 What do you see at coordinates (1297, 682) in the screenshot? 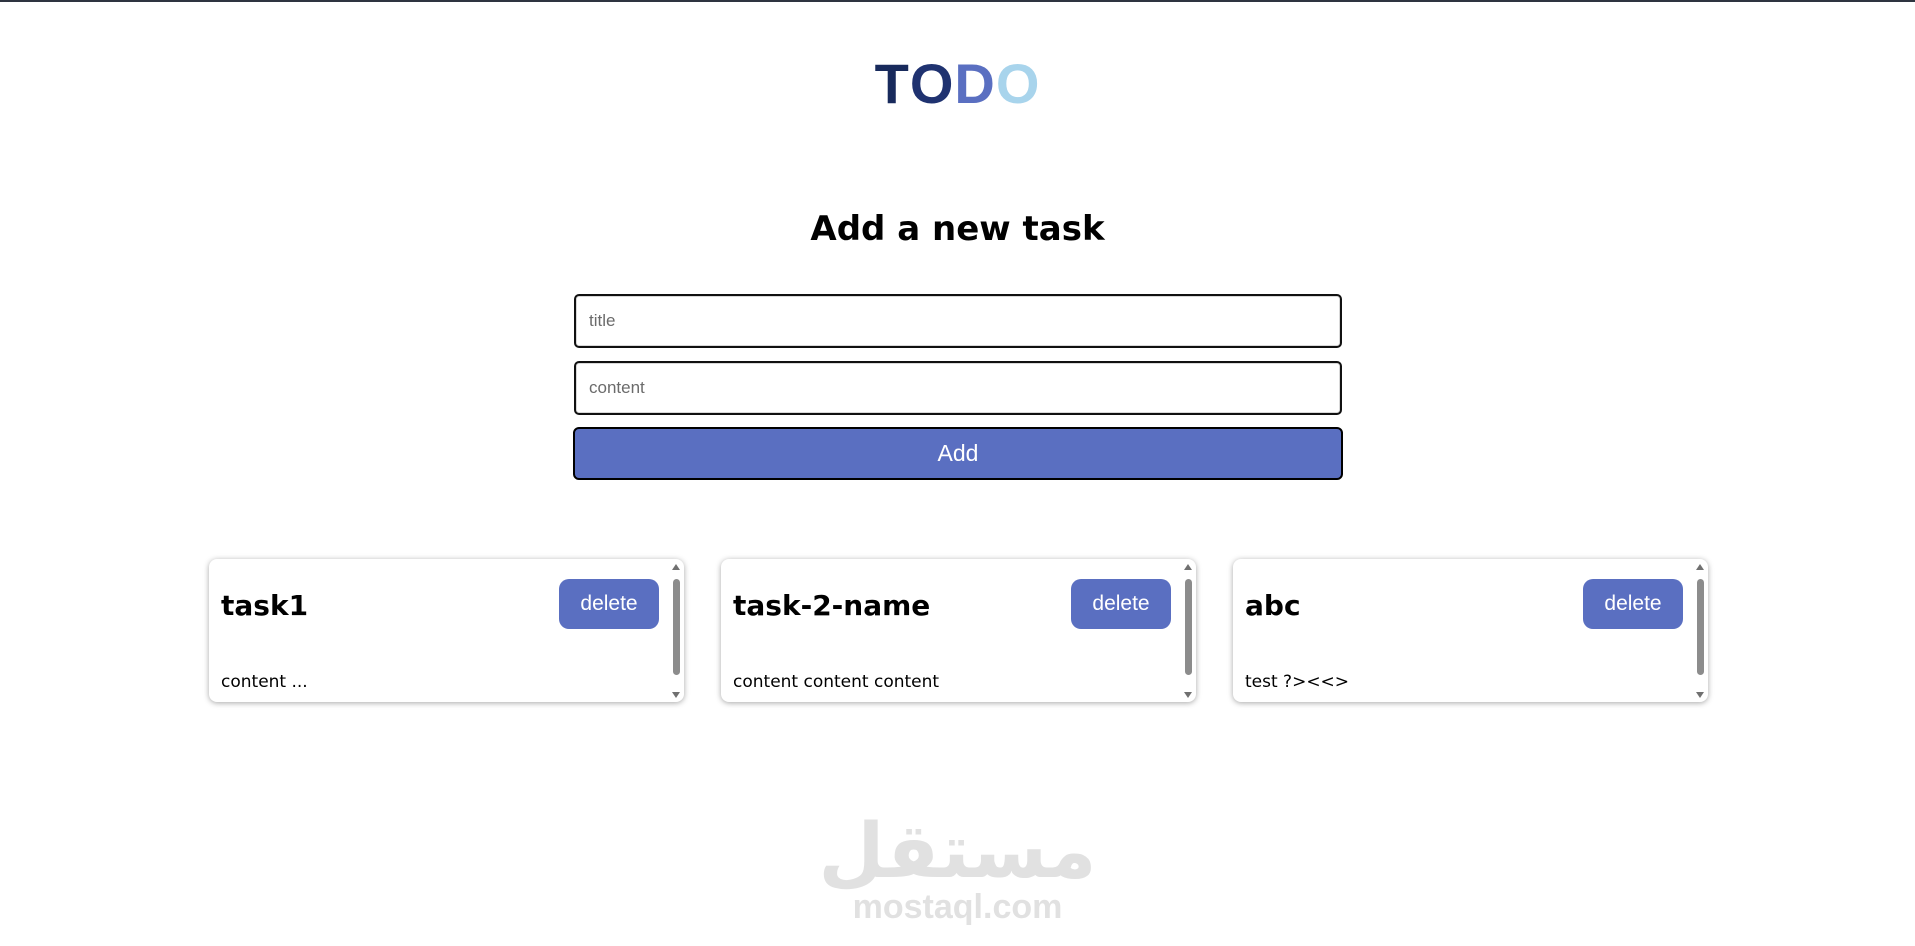
I see `task-content: test ?><<>` at bounding box center [1297, 682].